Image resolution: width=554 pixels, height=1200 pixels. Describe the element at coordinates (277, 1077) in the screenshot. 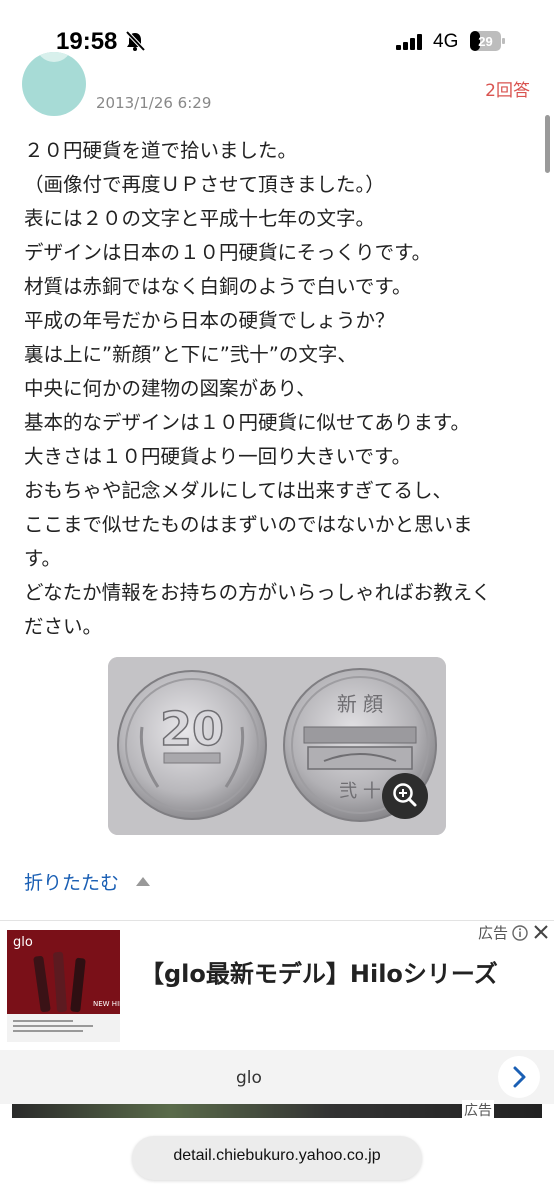

I see `ad-footer` at that location.